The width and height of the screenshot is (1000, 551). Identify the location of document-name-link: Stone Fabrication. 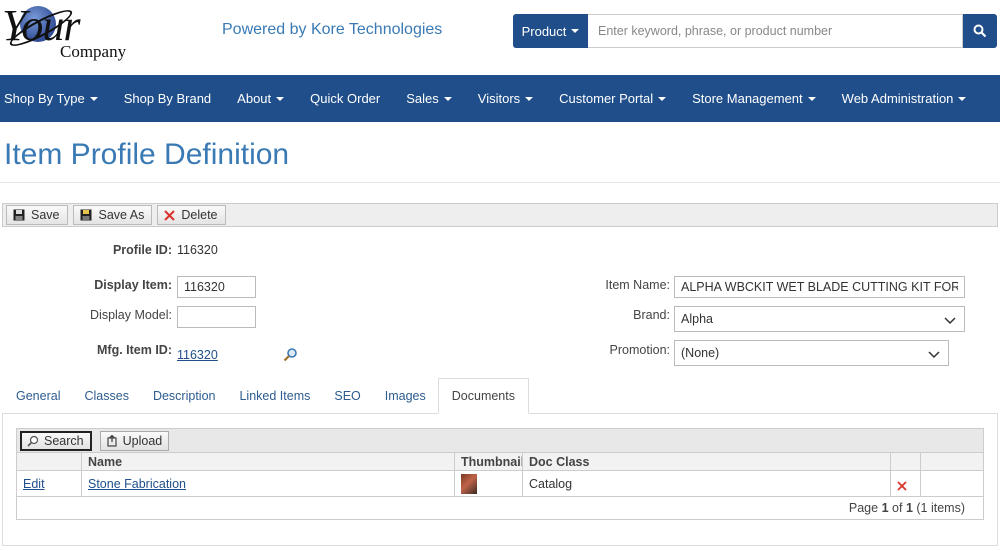
(137, 484).